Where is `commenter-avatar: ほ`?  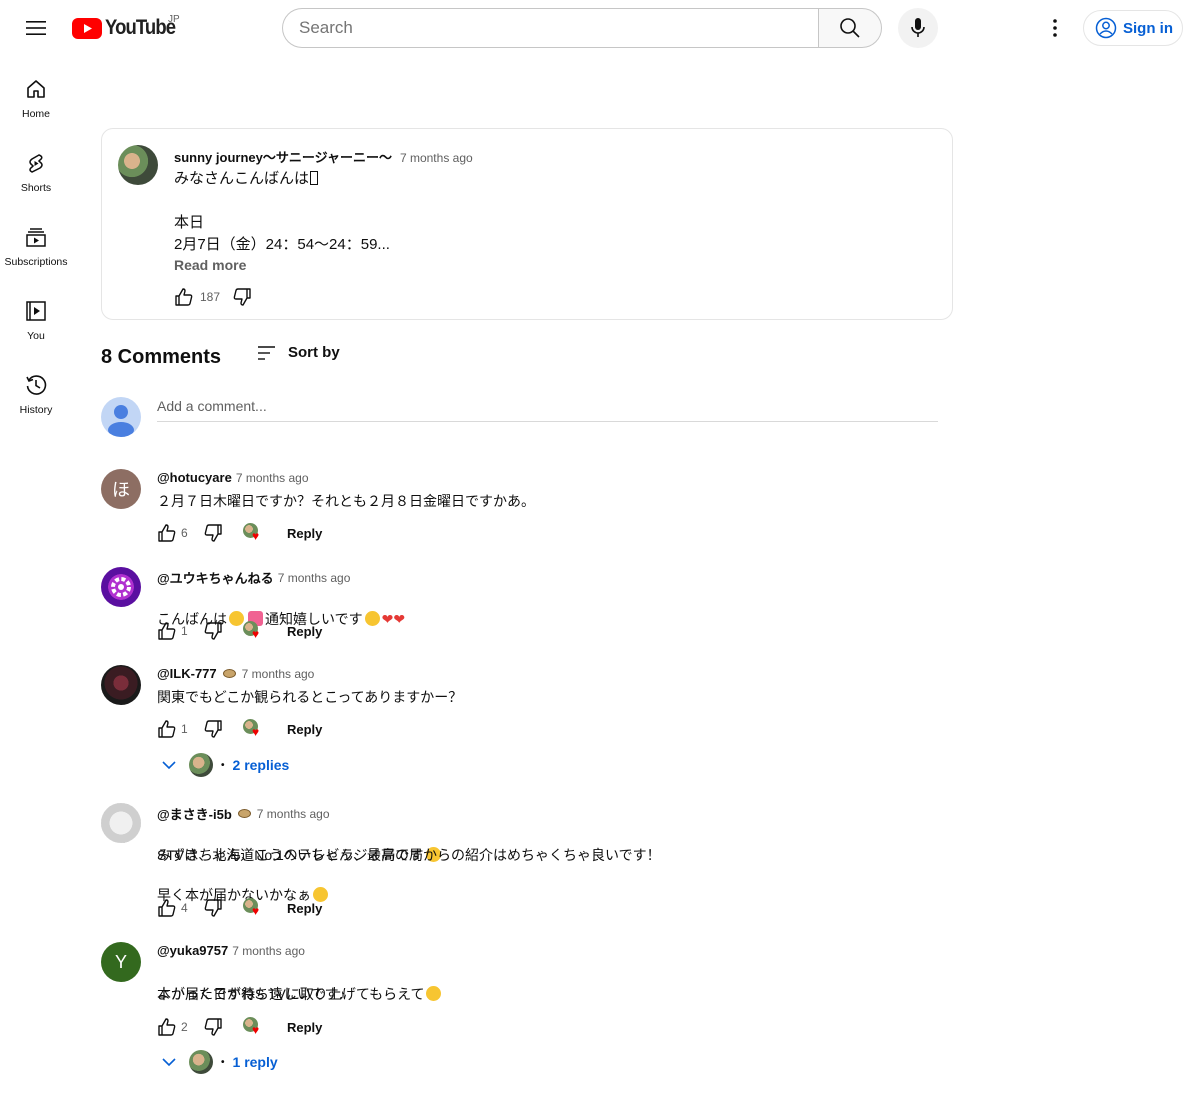
commenter-avatar: ほ is located at coordinates (121, 489).